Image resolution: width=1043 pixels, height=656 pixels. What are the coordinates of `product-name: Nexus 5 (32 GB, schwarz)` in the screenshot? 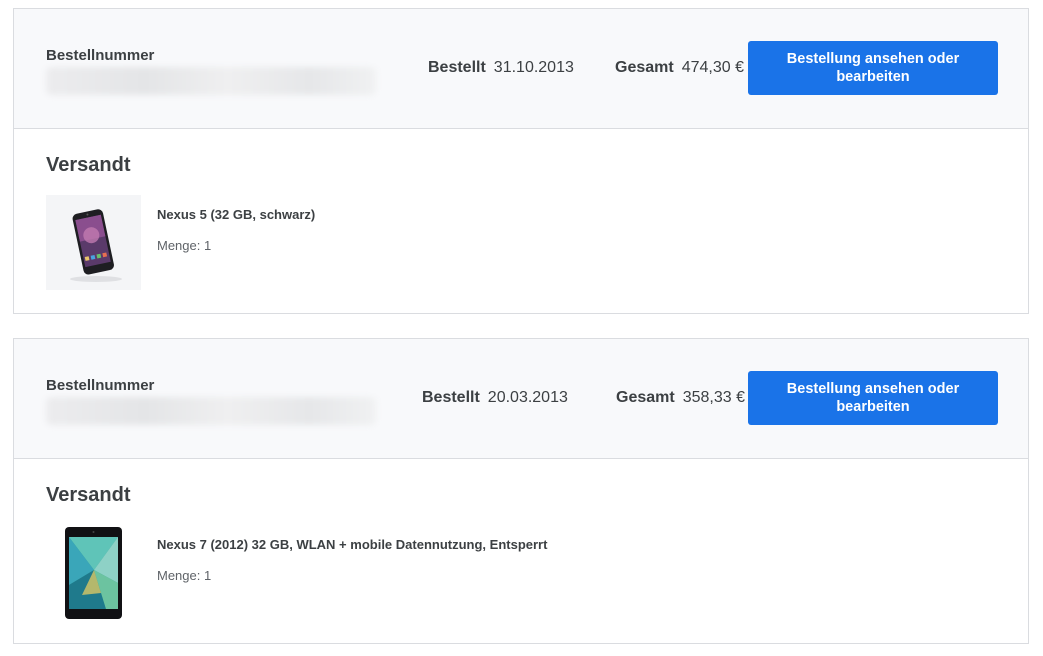 It's located at (236, 214).